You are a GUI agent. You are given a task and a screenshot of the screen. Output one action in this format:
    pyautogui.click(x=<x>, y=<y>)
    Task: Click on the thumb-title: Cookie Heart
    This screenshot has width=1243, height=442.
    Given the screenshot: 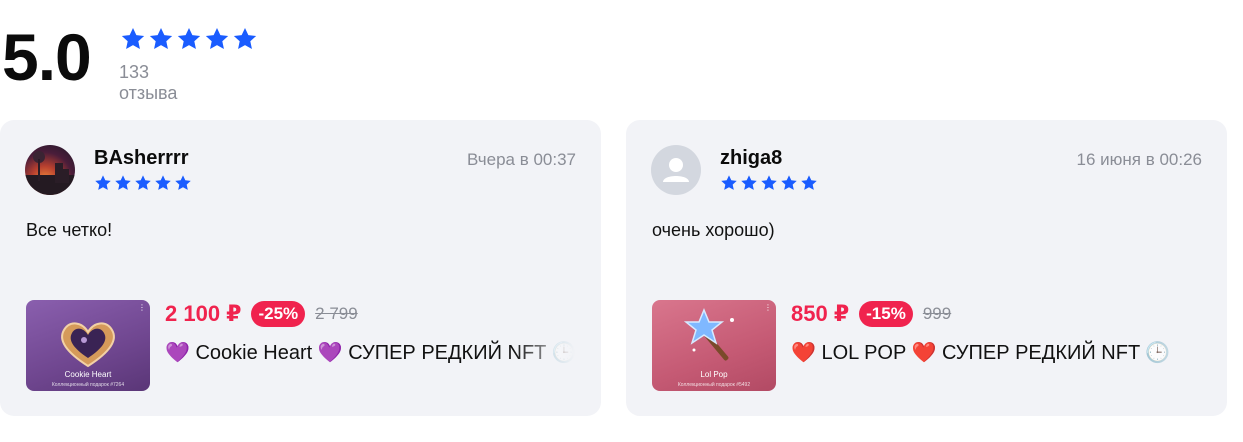 What is the action you would take?
    pyautogui.click(x=88, y=374)
    